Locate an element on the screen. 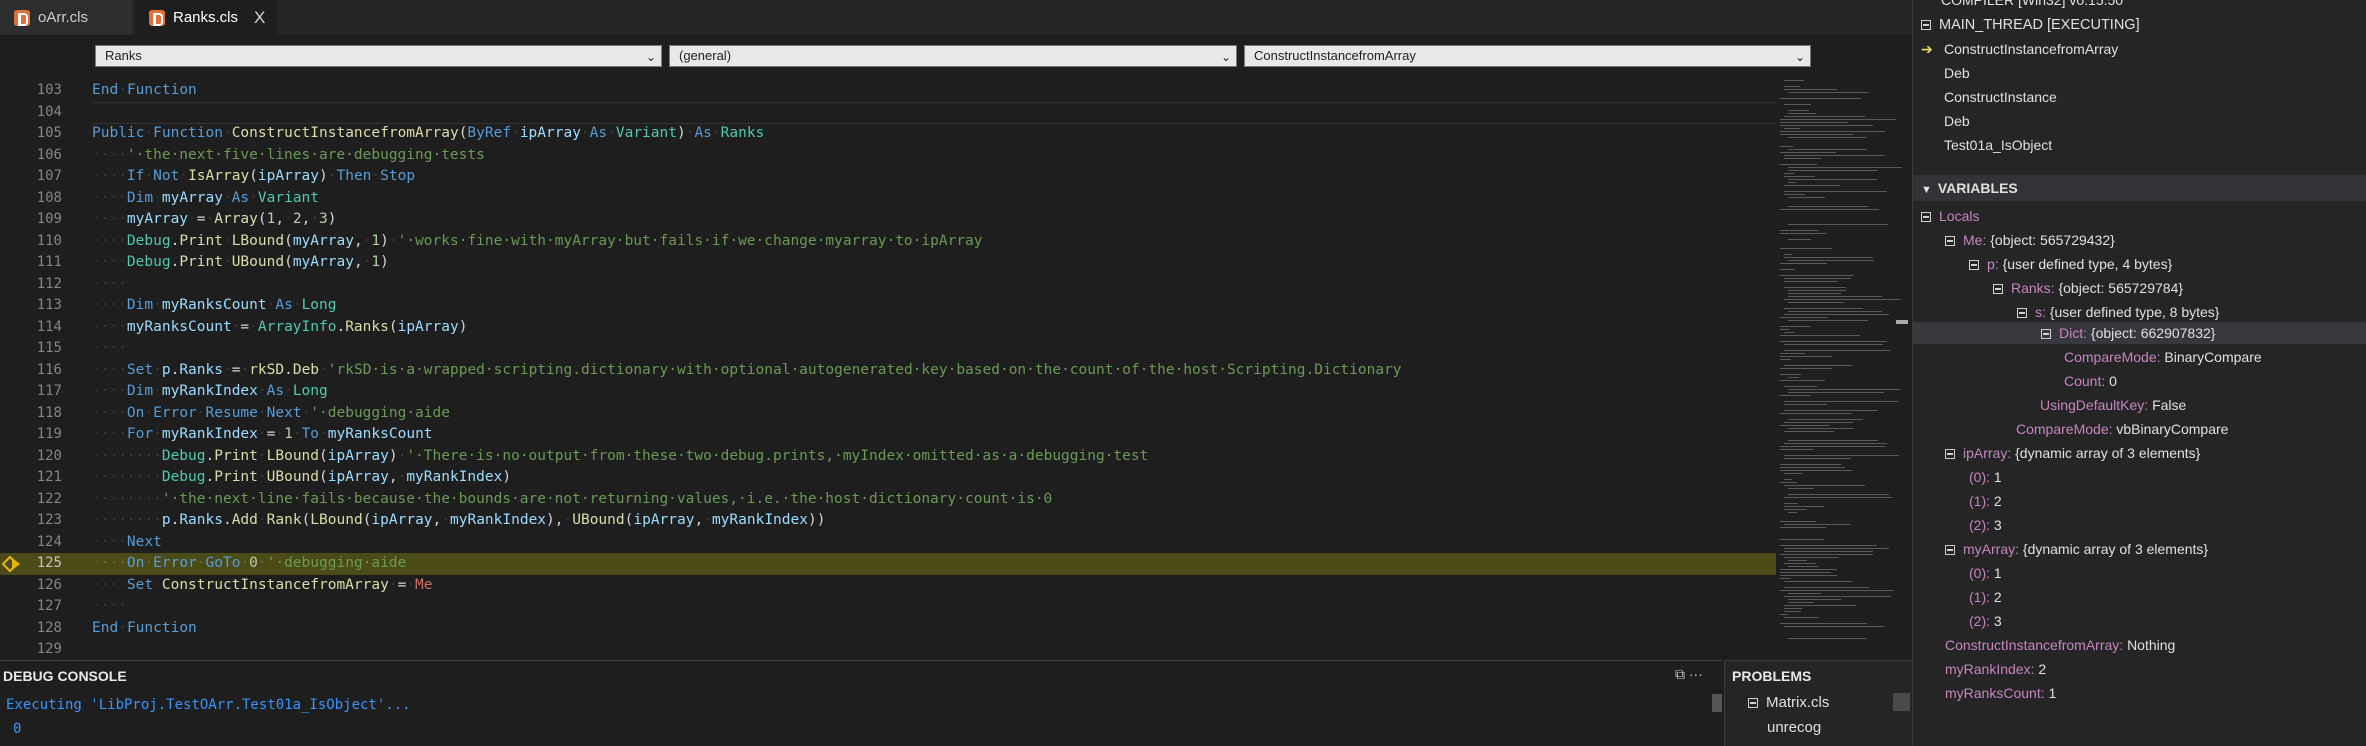  problems-scrollbar is located at coordinates (1901, 702).